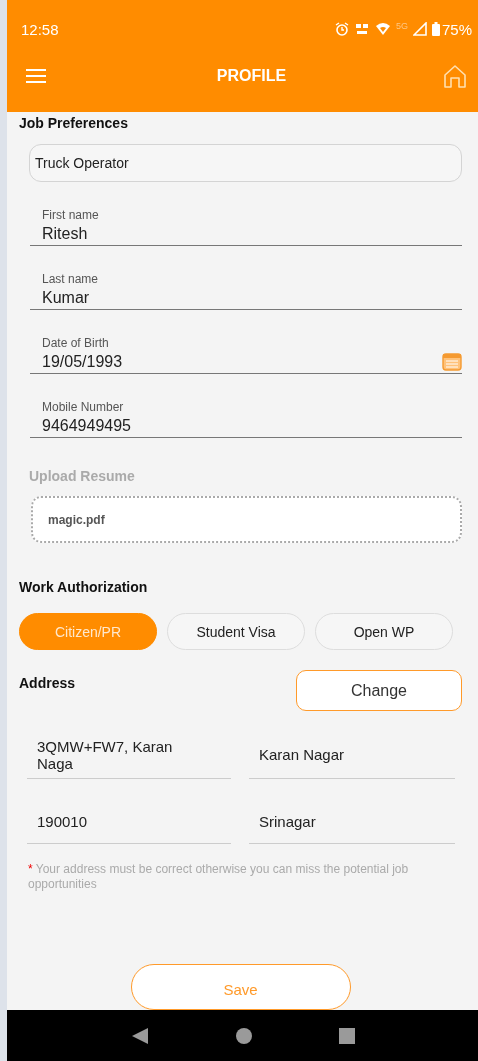  I want to click on field-value: 9464949495, so click(86, 426).